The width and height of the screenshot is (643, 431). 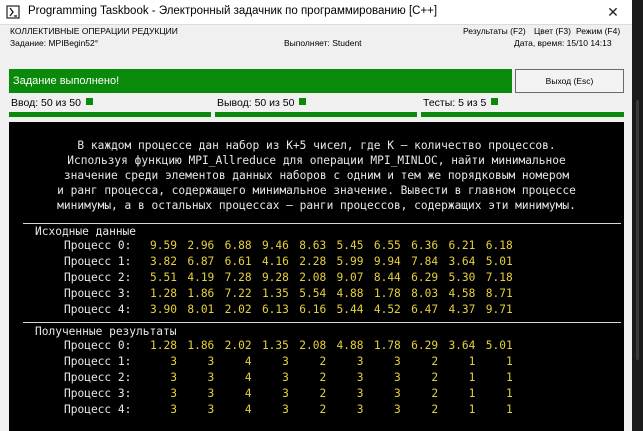 I want to click on process-value: 4.16, so click(x=275, y=261).